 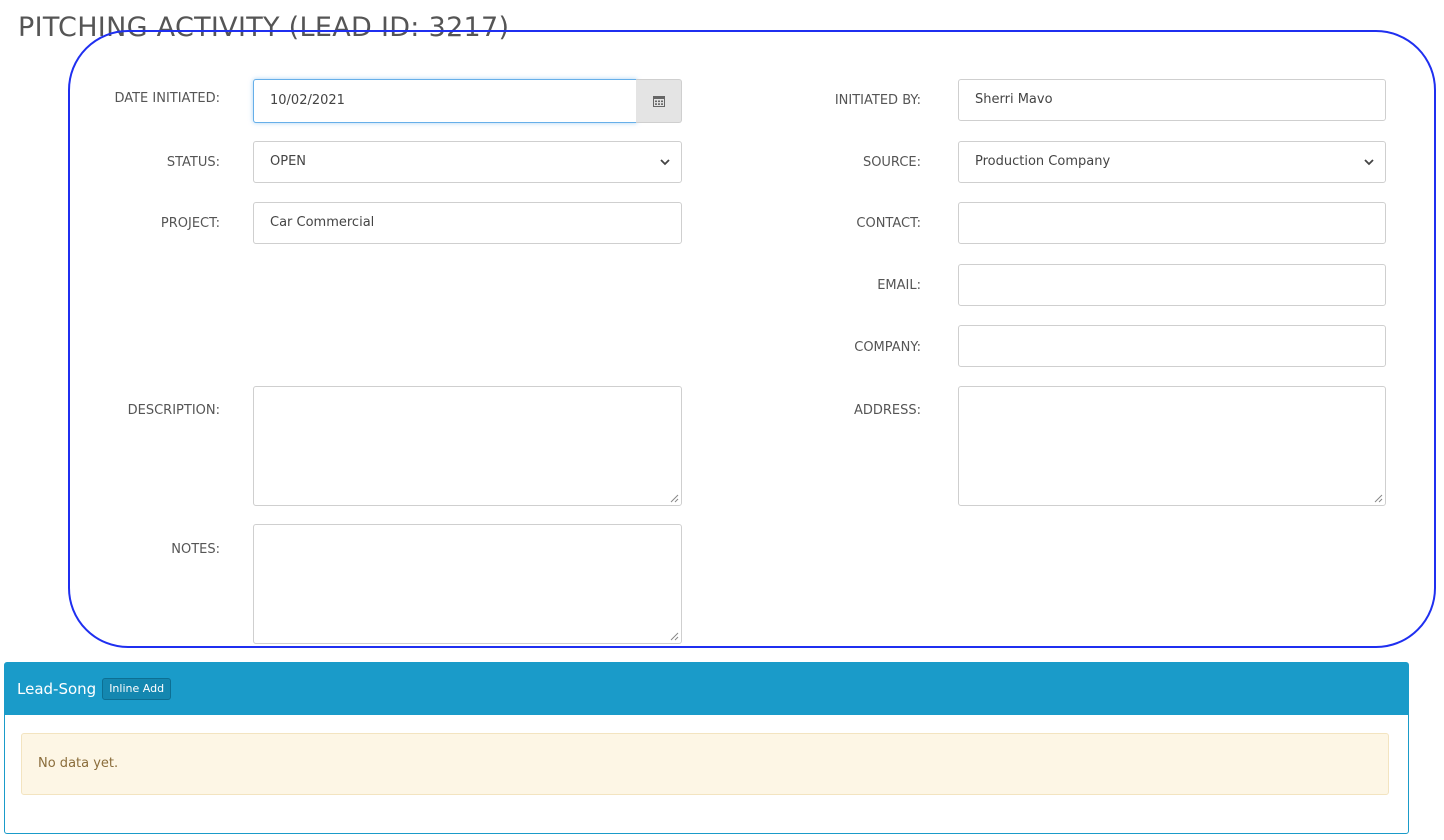 I want to click on date-picker-button, so click(x=659, y=101).